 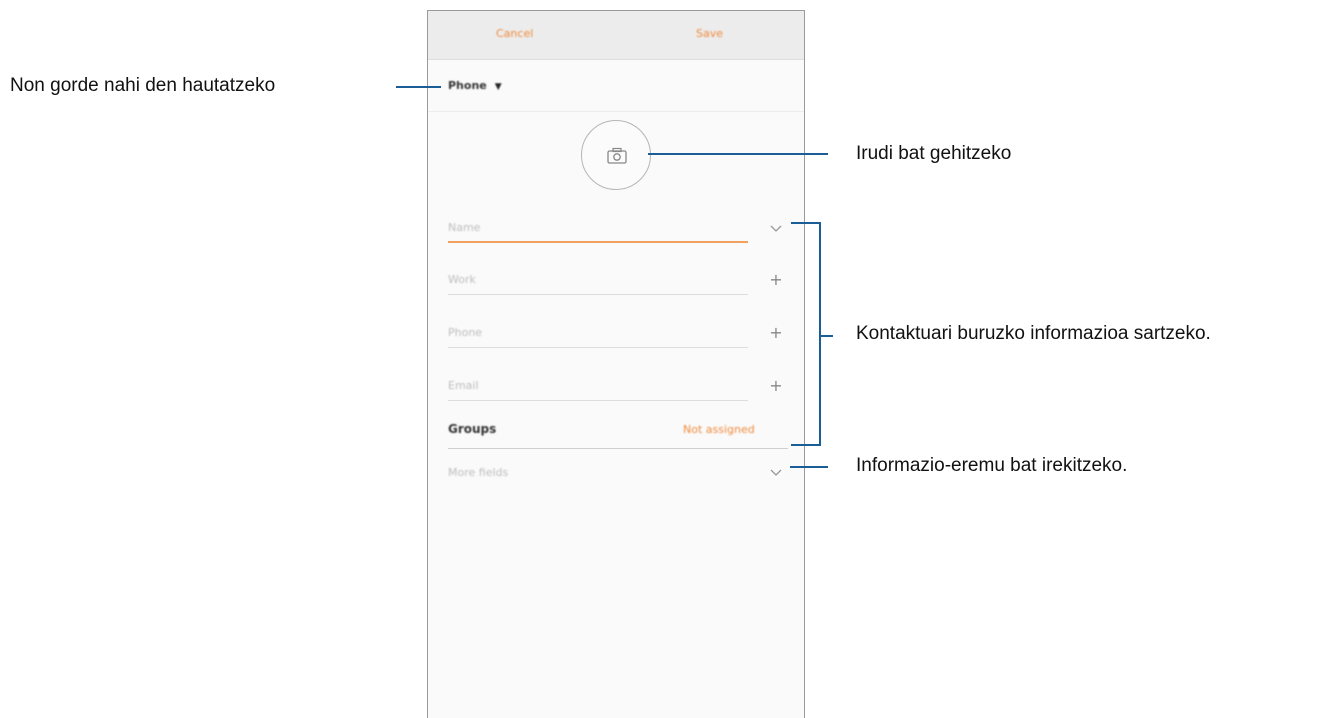 What do you see at coordinates (827, 336) in the screenshot?
I see `callout-contact-line` at bounding box center [827, 336].